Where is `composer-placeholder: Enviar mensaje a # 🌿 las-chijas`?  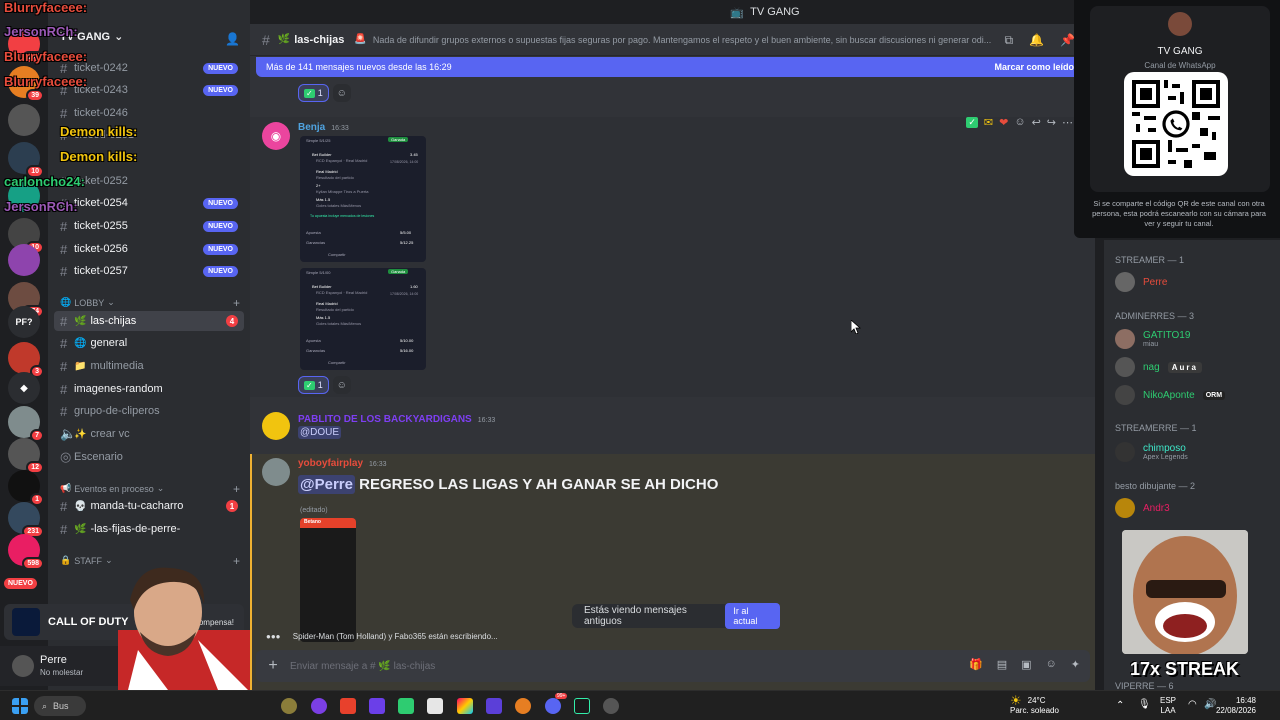
composer-placeholder: Enviar mensaje a # 🌿 las-chijas is located at coordinates (362, 666).